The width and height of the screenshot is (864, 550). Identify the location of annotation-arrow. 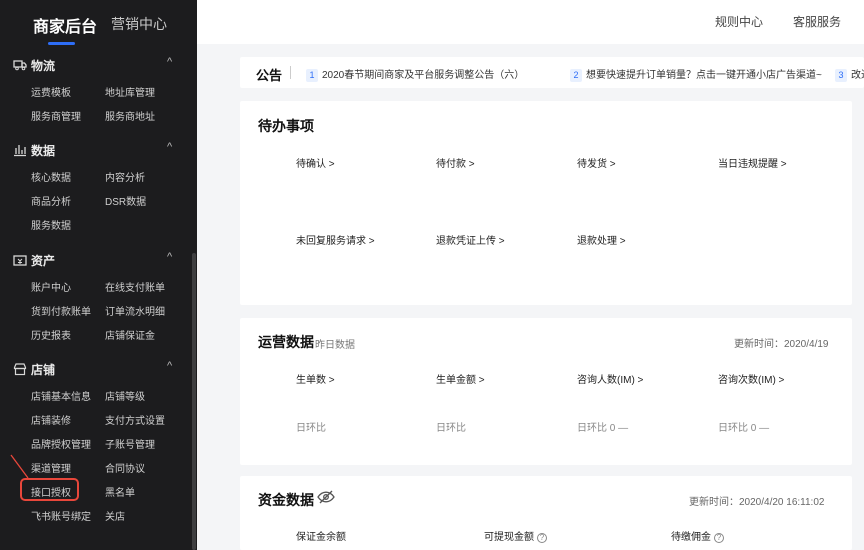
(19, 466).